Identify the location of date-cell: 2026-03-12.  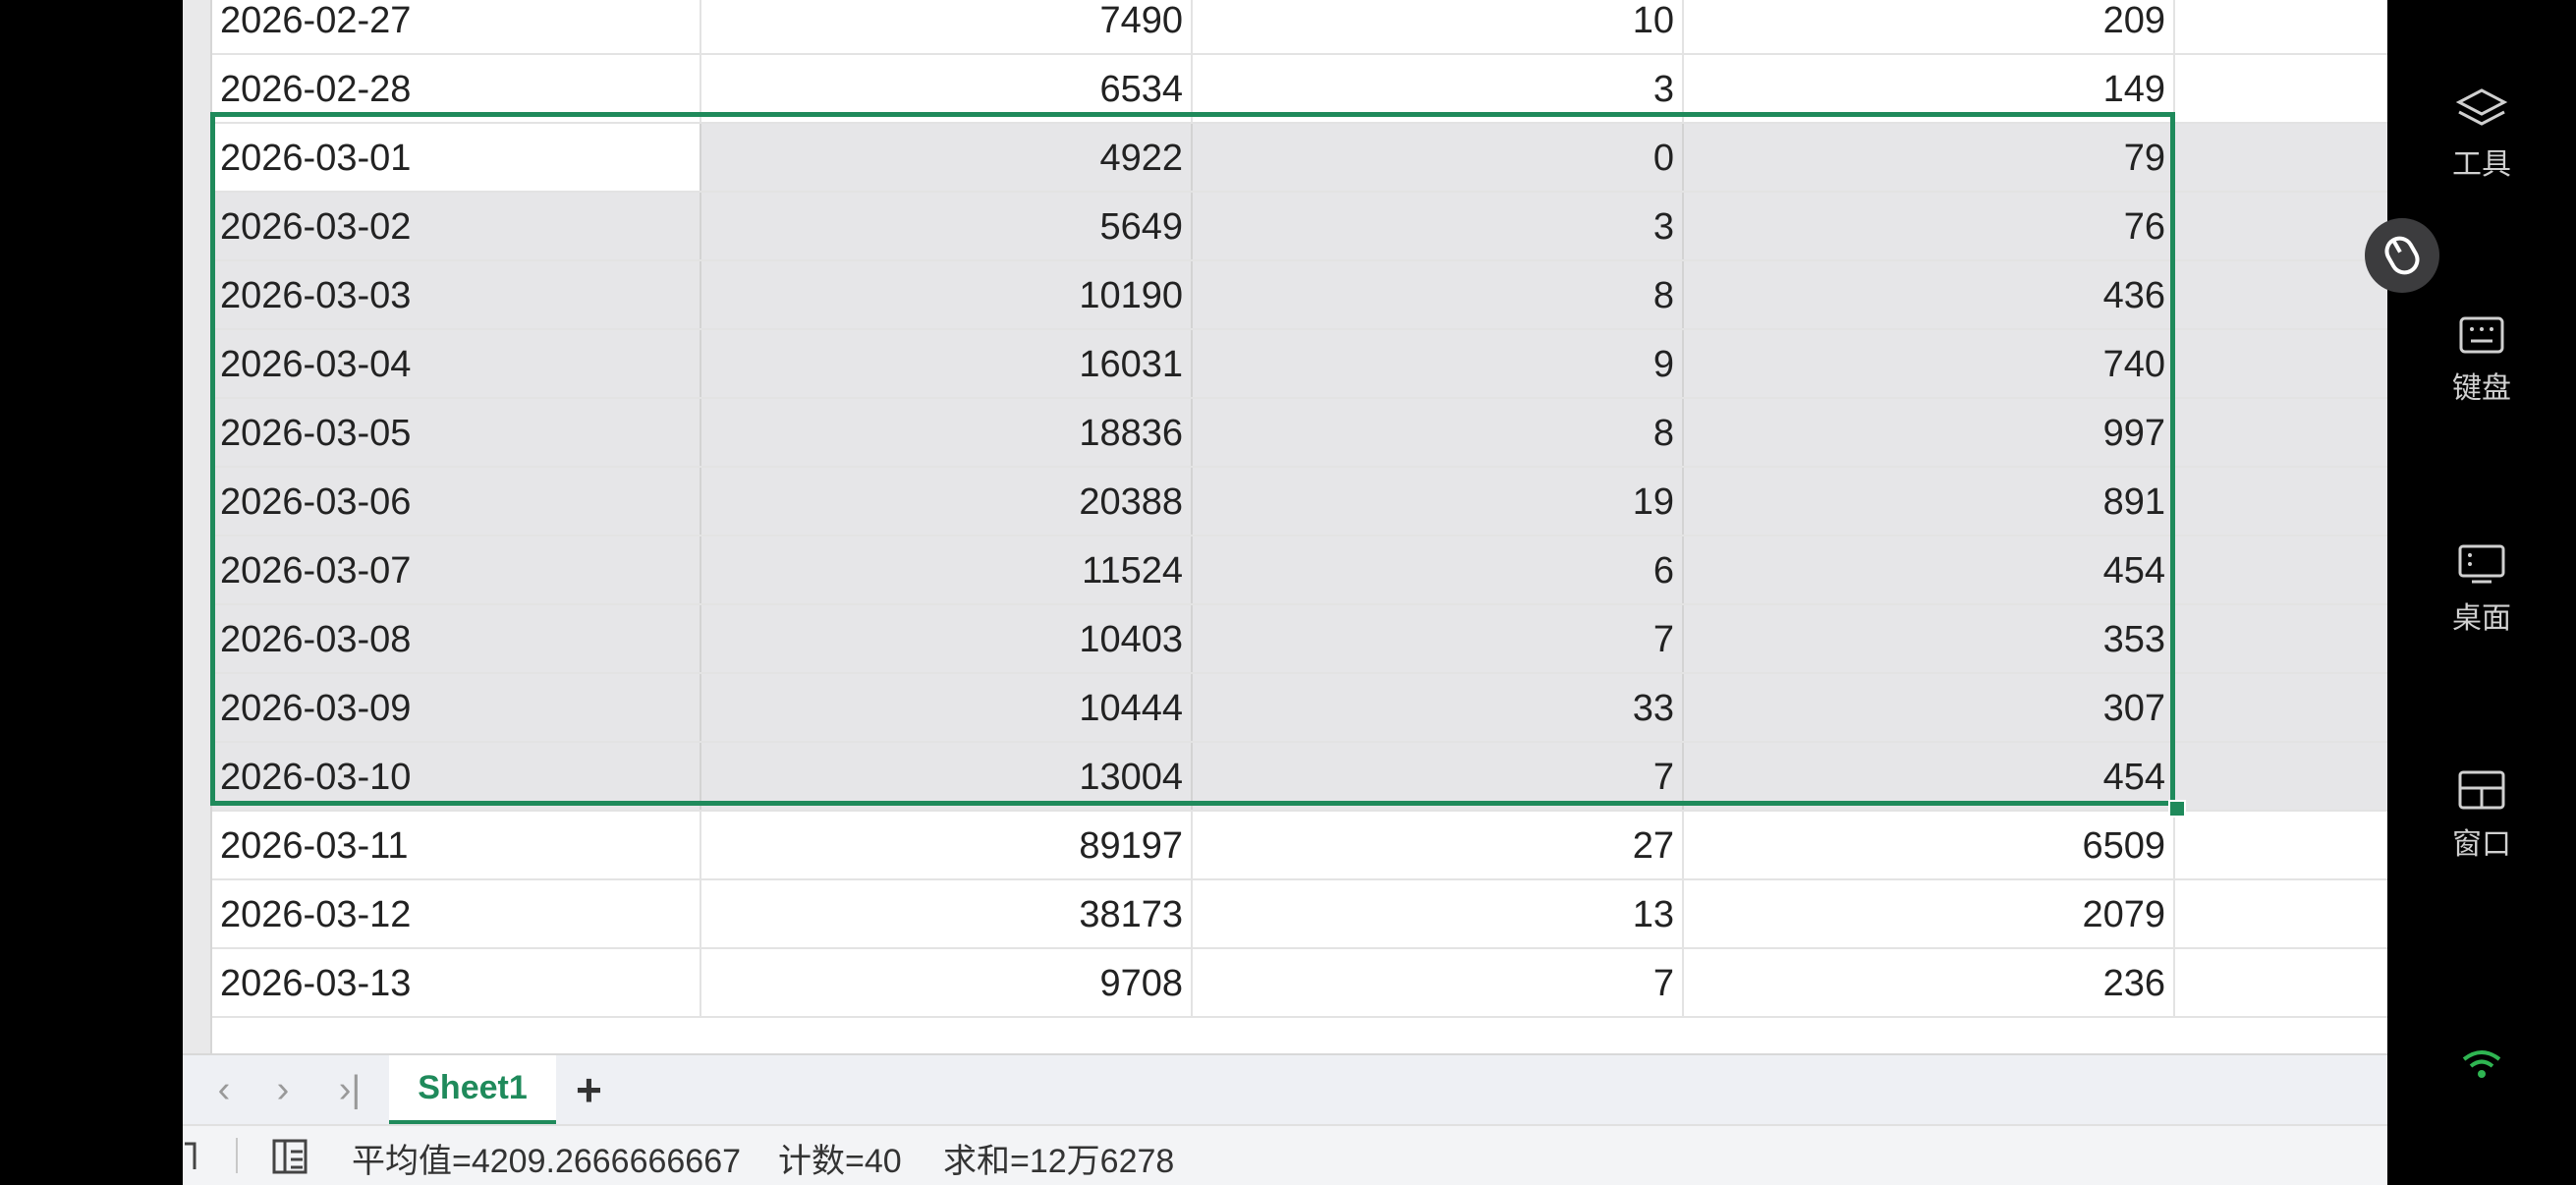
(456, 914).